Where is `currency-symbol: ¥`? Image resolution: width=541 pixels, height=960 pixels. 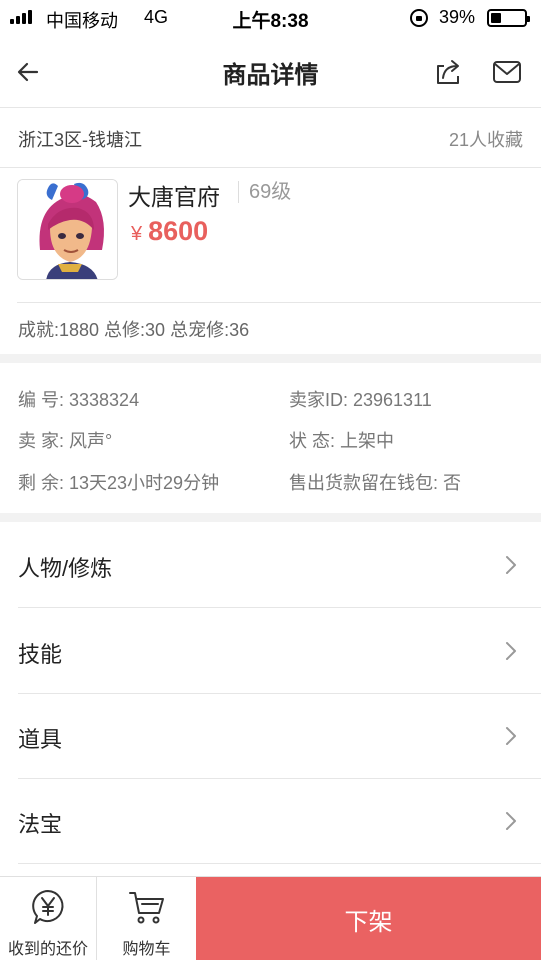 currency-symbol: ¥ is located at coordinates (137, 234).